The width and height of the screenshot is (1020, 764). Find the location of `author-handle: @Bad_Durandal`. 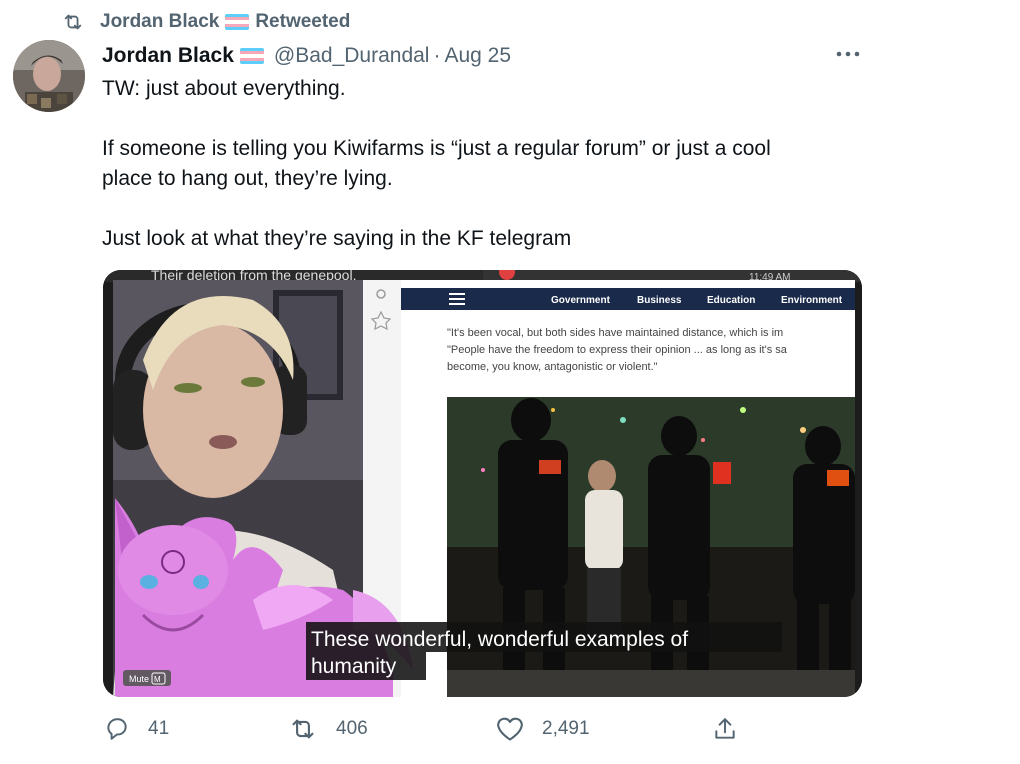

author-handle: @Bad_Durandal is located at coordinates (352, 56).